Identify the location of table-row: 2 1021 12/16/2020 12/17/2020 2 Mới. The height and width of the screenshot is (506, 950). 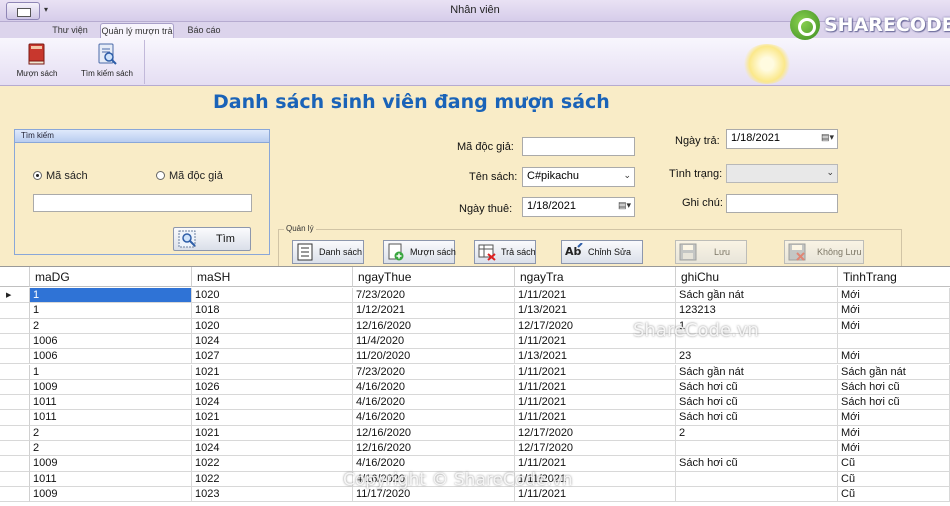
(475, 433).